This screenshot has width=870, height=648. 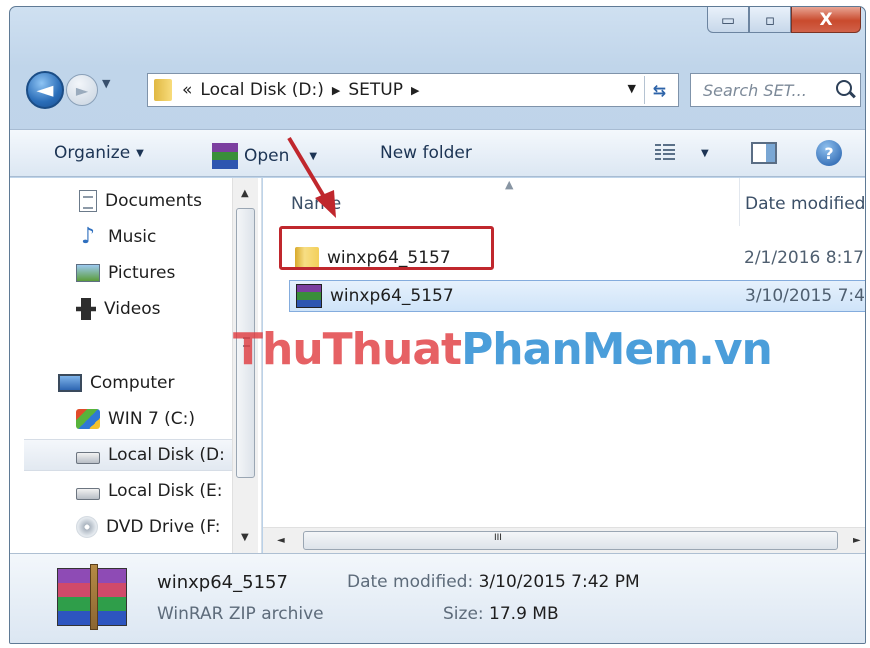 What do you see at coordinates (94, 597) in the screenshot?
I see `archive-strap-icon` at bounding box center [94, 597].